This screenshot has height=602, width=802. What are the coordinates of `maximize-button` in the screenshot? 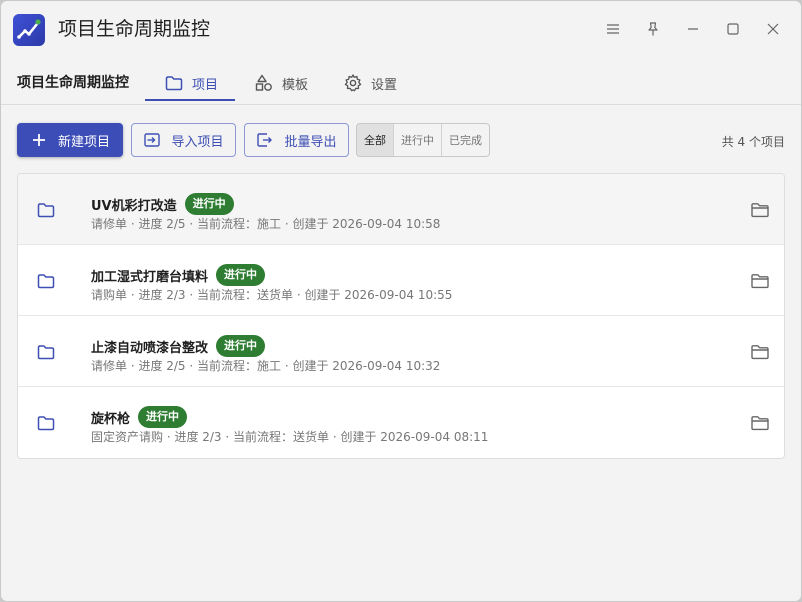 It's located at (733, 29).